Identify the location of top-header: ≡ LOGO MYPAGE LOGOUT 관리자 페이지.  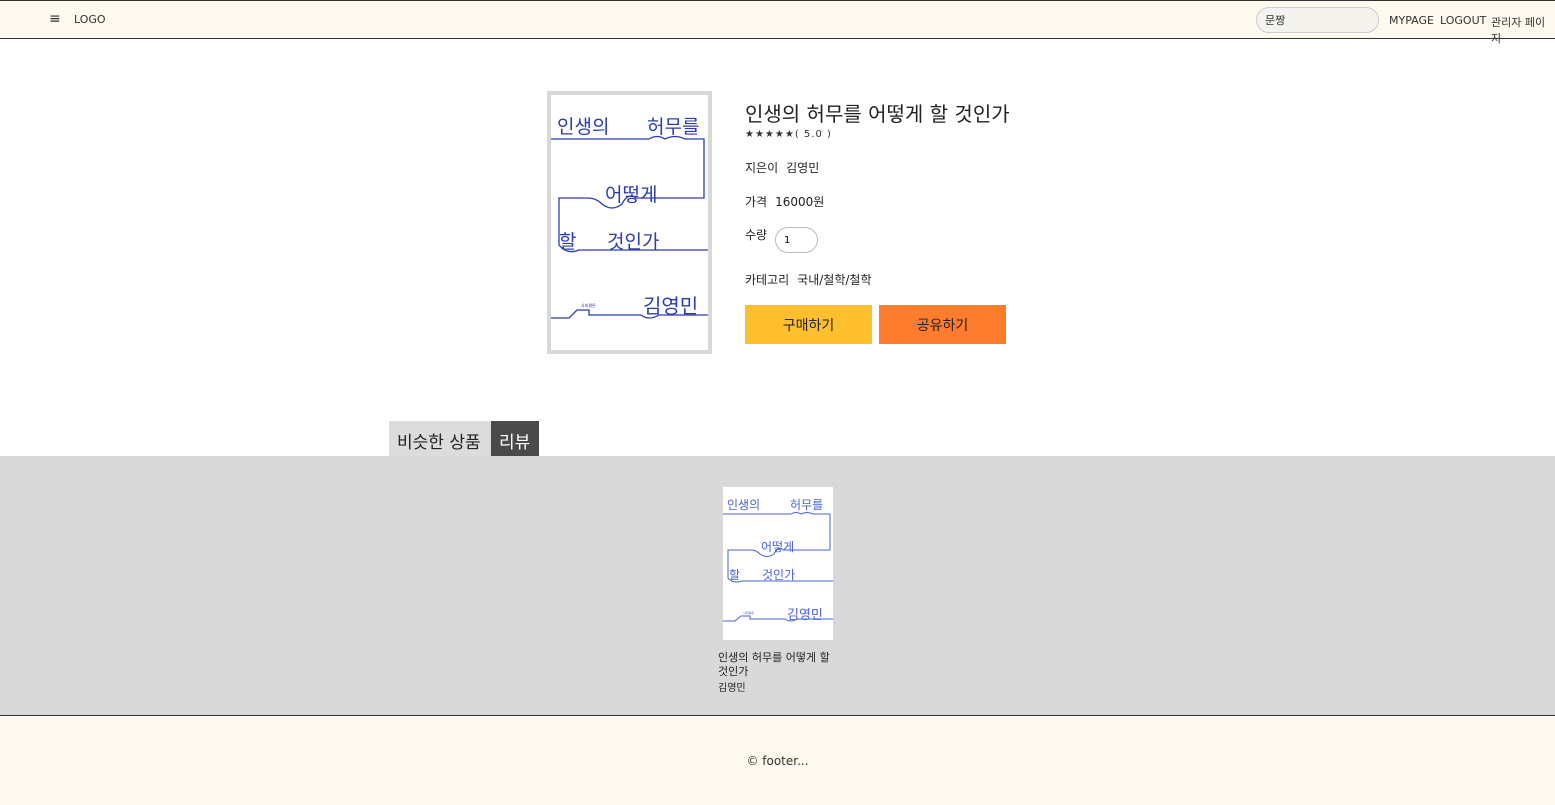
(777, 22).